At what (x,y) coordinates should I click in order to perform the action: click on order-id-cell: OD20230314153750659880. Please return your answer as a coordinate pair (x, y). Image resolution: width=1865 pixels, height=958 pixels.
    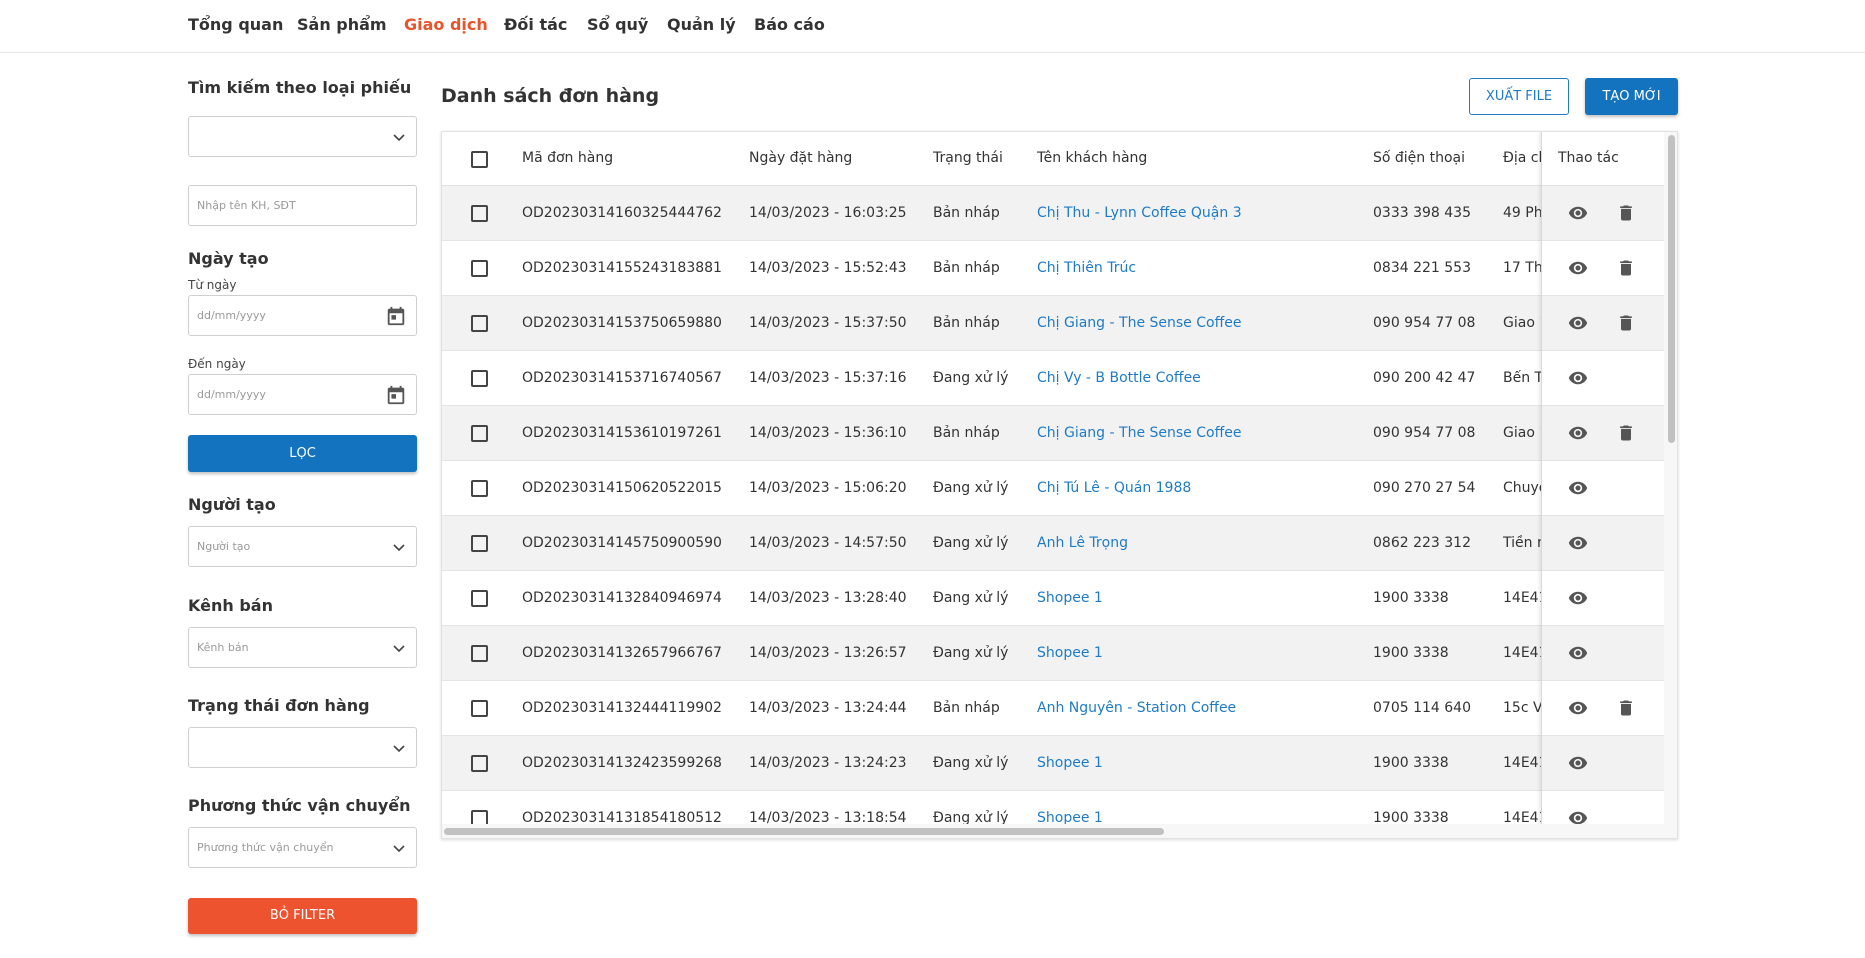
    Looking at the image, I should click on (622, 323).